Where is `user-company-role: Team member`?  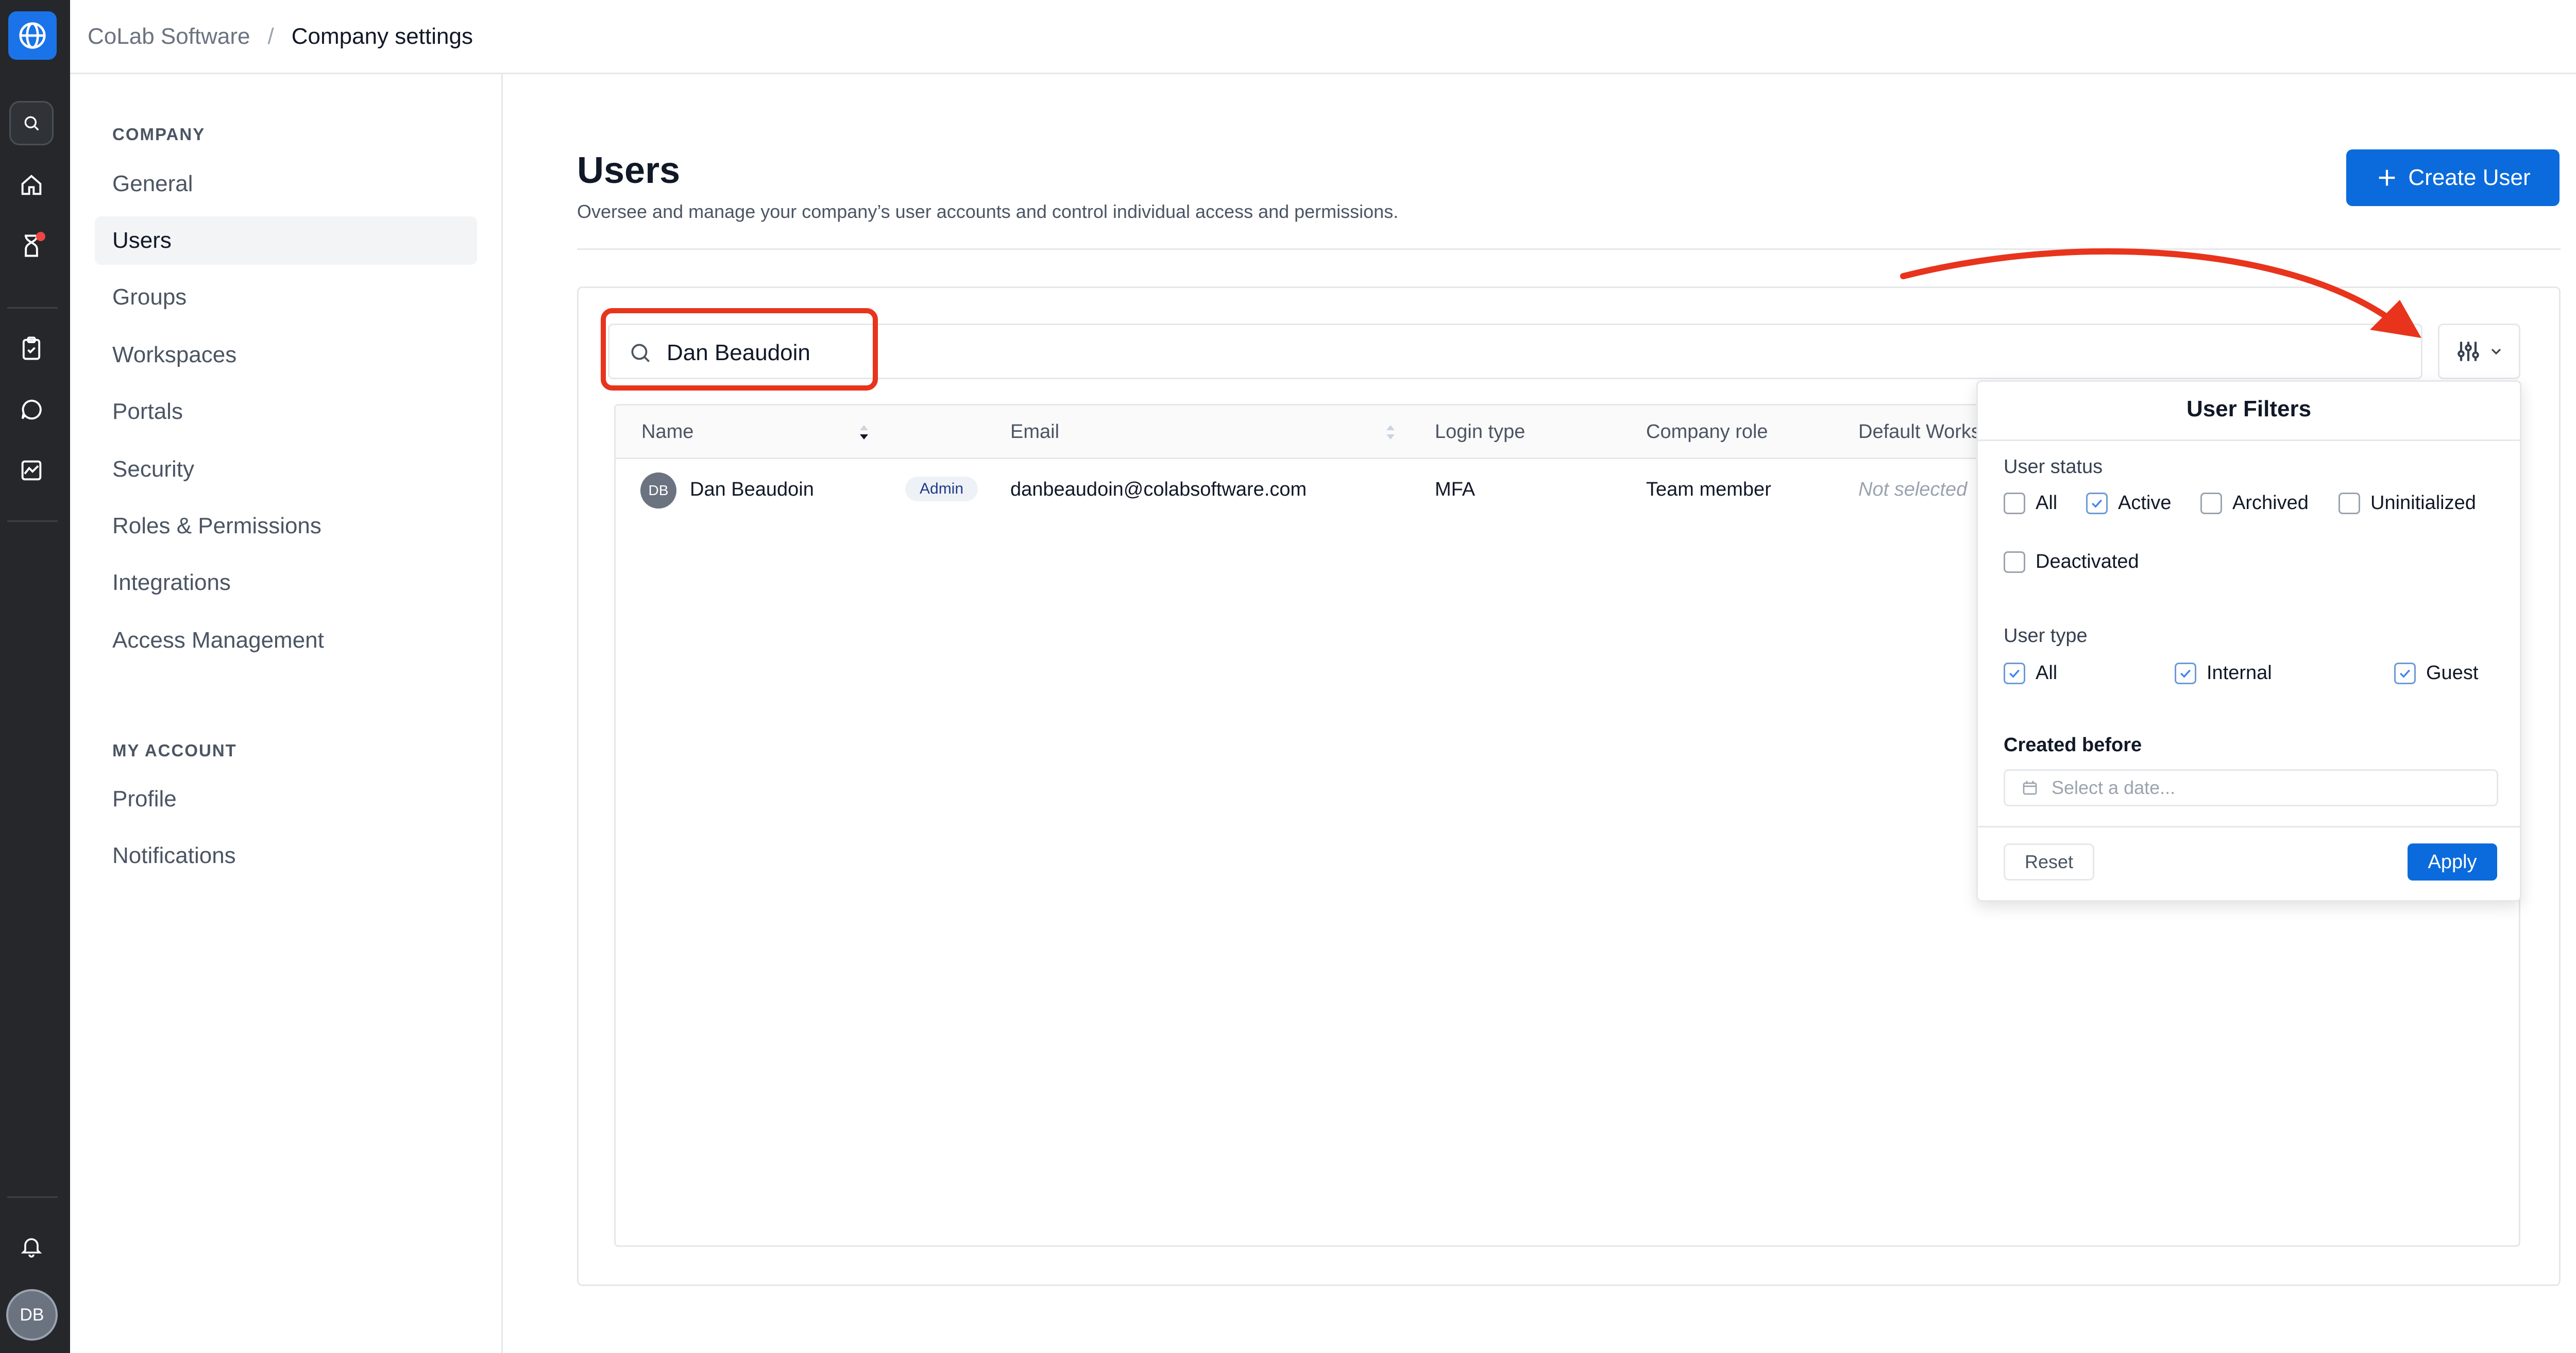
user-company-role: Team member is located at coordinates (1708, 490).